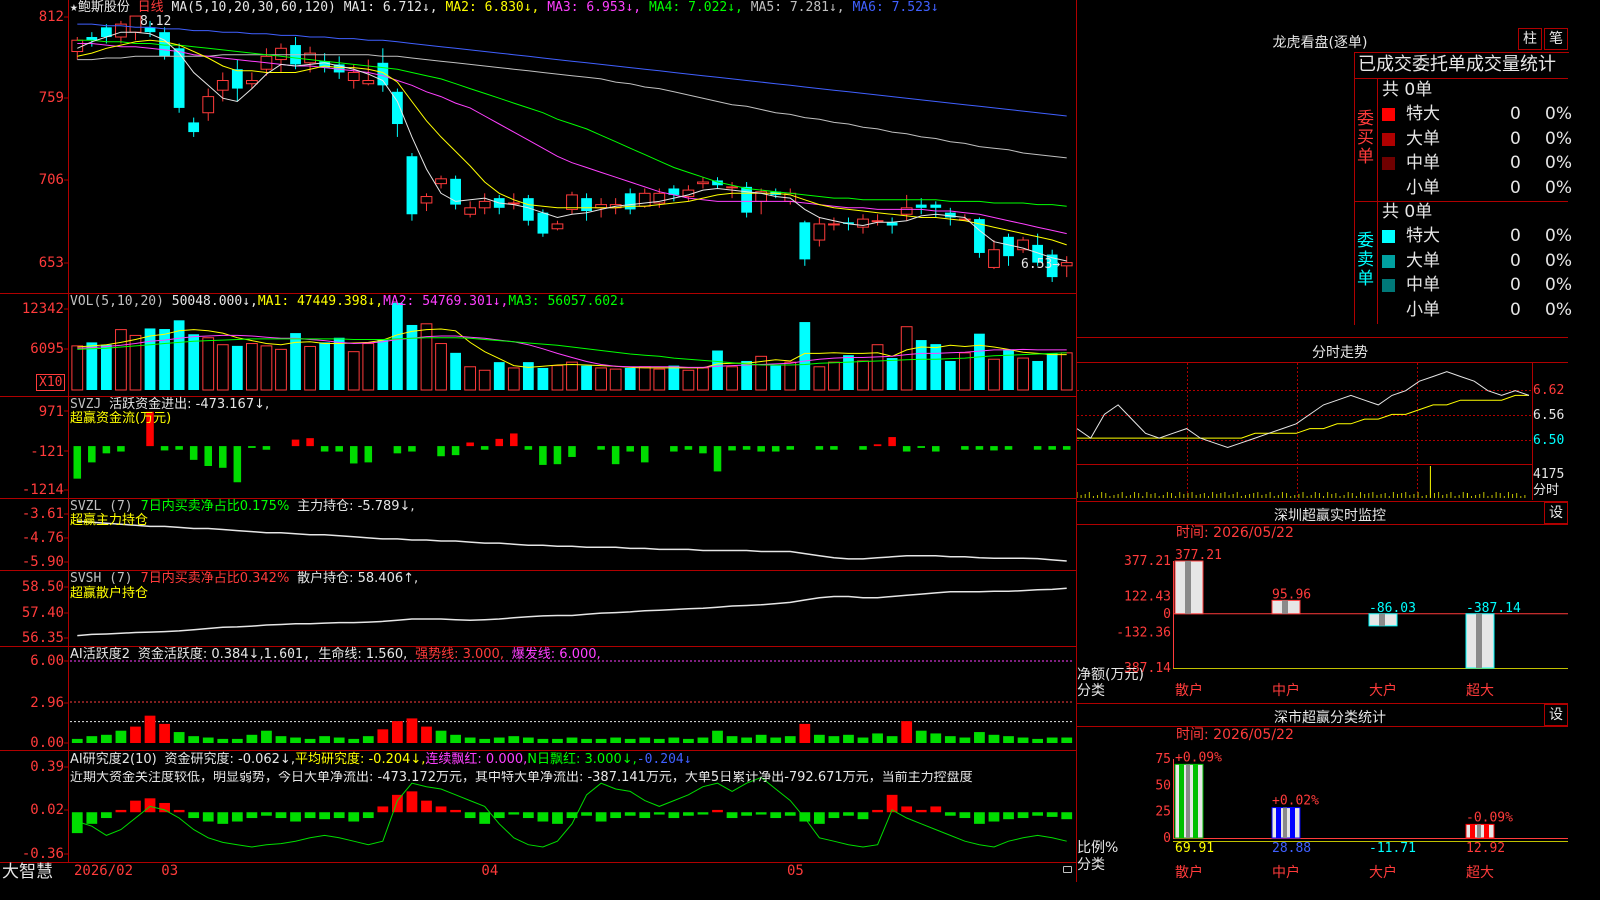 The image size is (1600, 900). I want to click on sz-settings-button: 设, so click(1556, 513).